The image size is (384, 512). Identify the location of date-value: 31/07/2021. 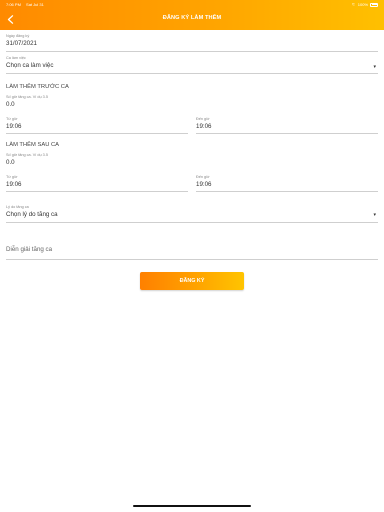
(21, 43).